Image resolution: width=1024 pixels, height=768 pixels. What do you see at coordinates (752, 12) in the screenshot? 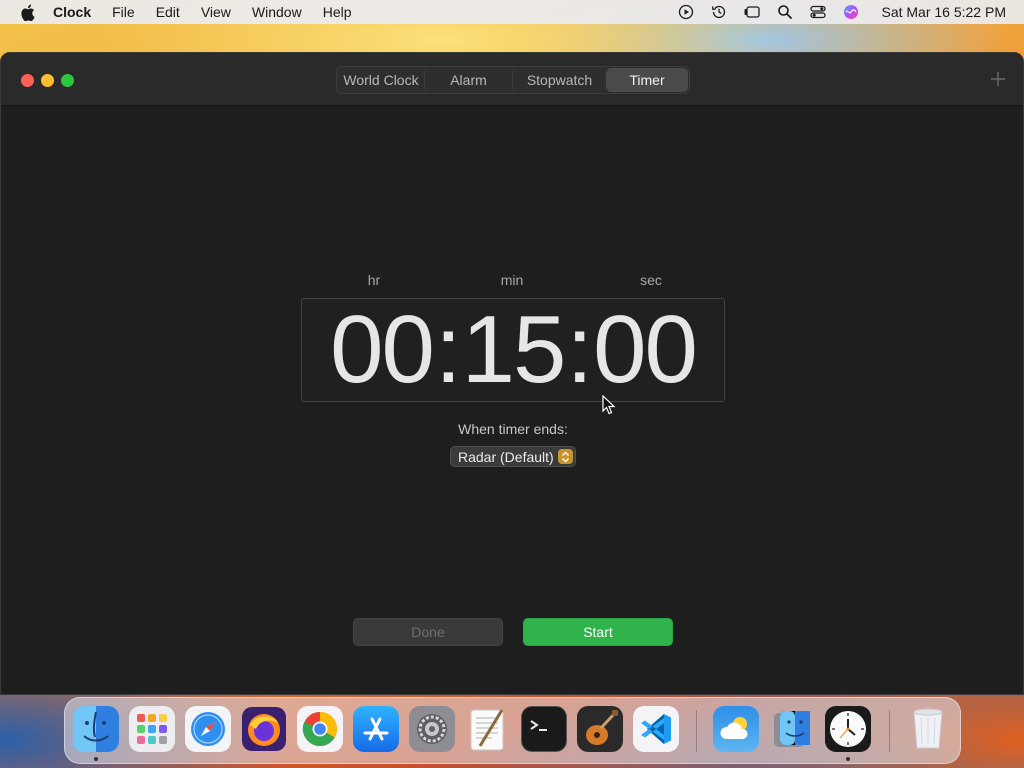
I see `stage-manager-icon` at bounding box center [752, 12].